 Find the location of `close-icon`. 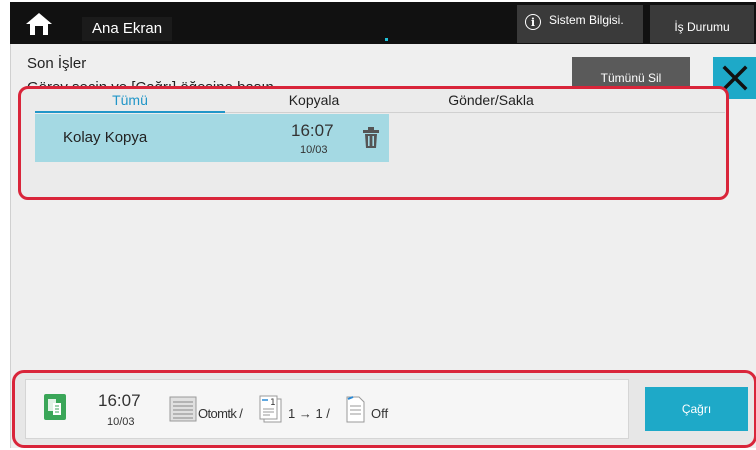

close-icon is located at coordinates (735, 78).